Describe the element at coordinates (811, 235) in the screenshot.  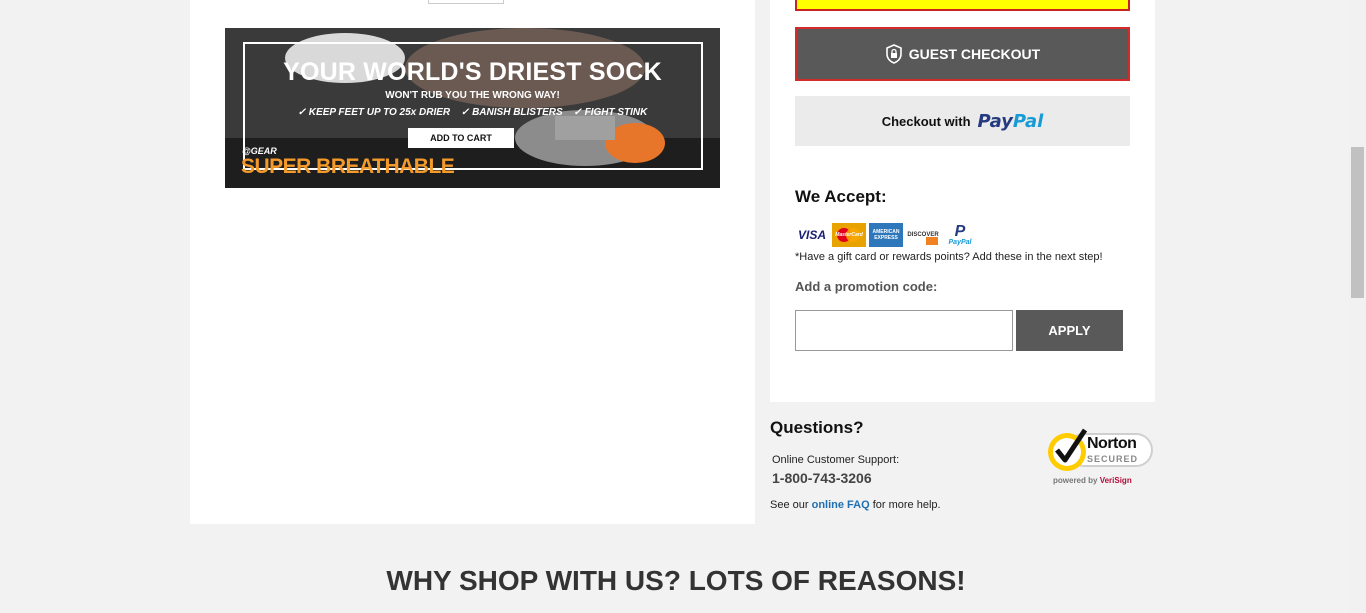
I see `visa-icon: VISA` at that location.